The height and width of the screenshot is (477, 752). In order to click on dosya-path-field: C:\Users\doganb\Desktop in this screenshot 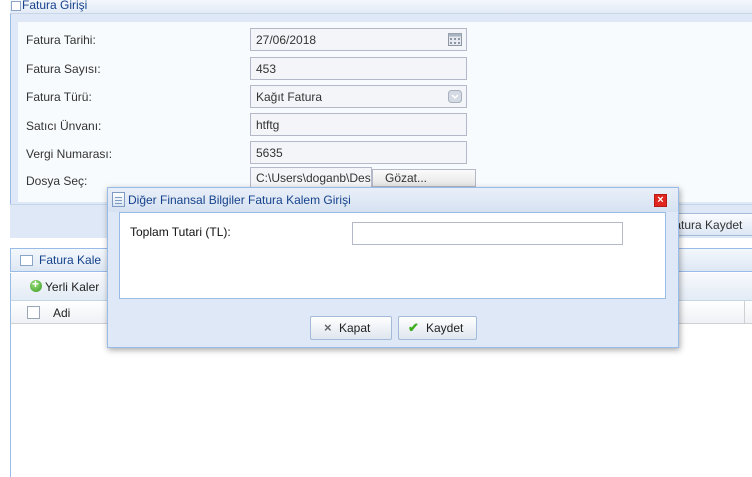, I will do `click(311, 177)`.